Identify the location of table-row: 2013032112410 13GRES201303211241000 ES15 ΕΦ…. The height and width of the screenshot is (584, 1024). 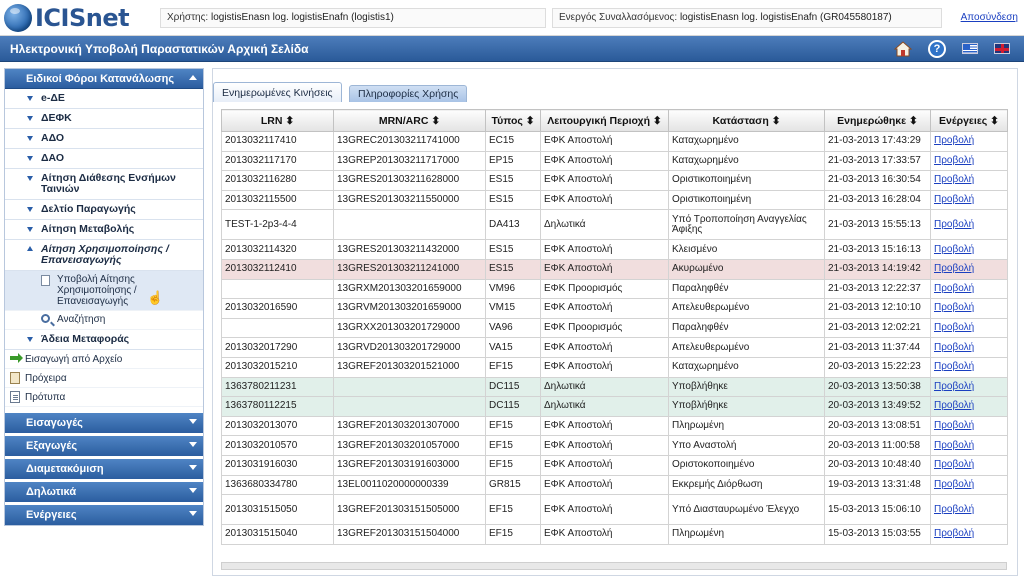
(614, 269).